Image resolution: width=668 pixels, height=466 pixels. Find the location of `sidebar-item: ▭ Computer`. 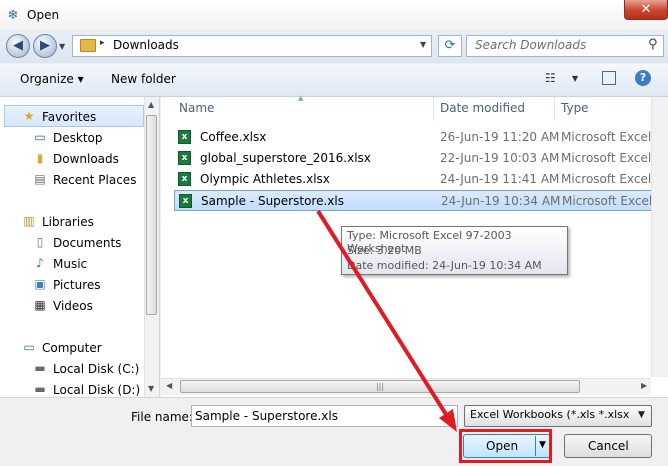

sidebar-item: ▭ Computer is located at coordinates (72, 348).